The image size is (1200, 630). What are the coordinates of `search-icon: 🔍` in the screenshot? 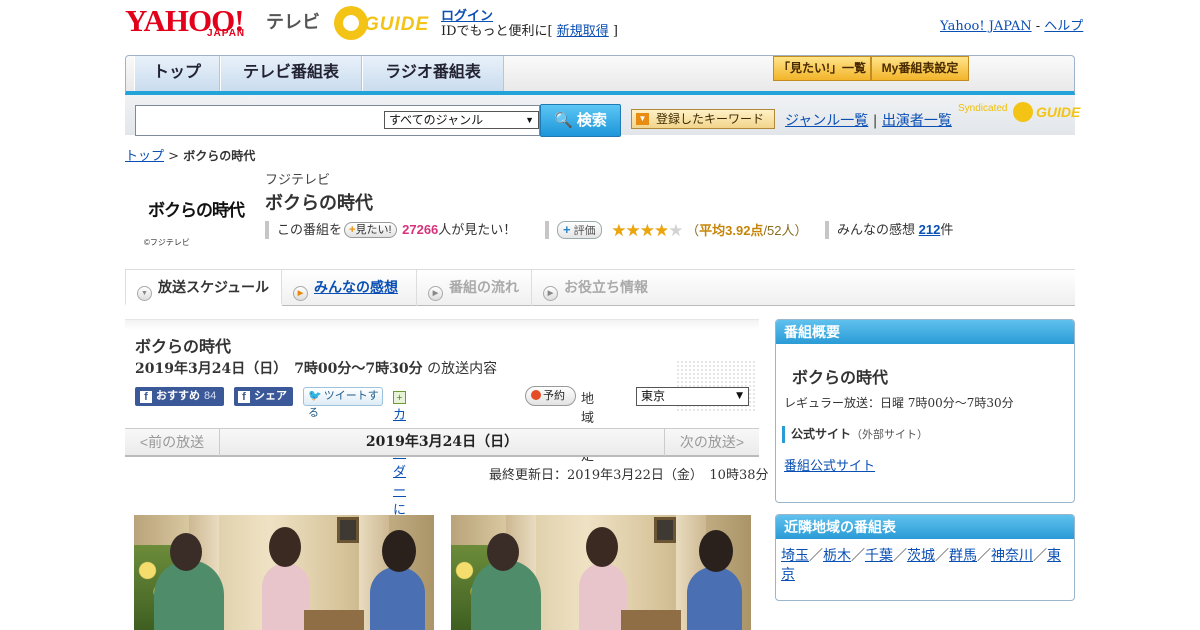 It's located at (563, 120).